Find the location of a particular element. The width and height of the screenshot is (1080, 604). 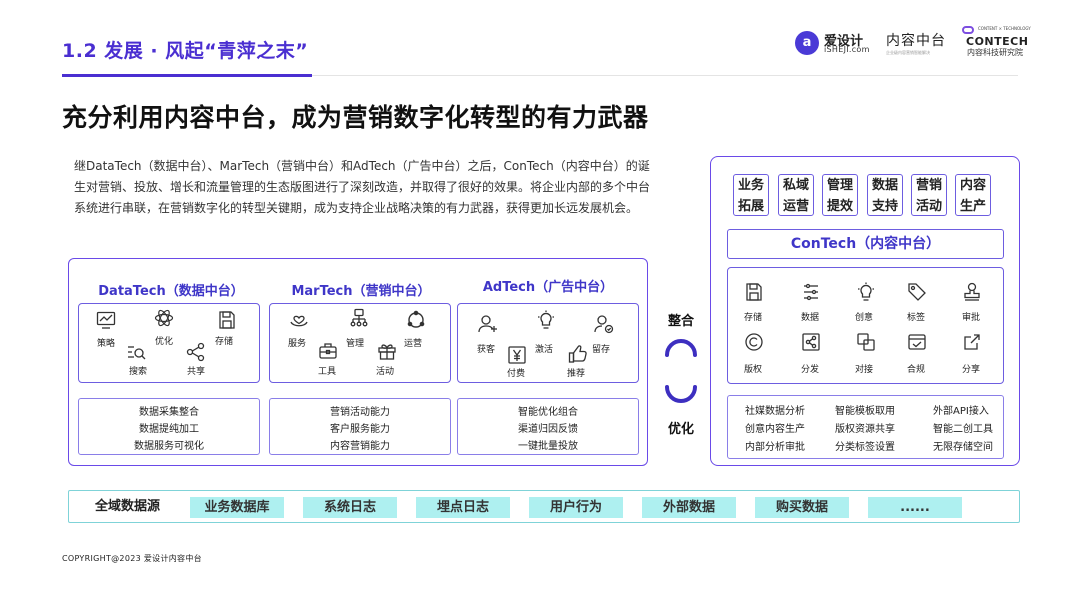

contech-logo-cn: 内容科技研究院 is located at coordinates (995, 52).